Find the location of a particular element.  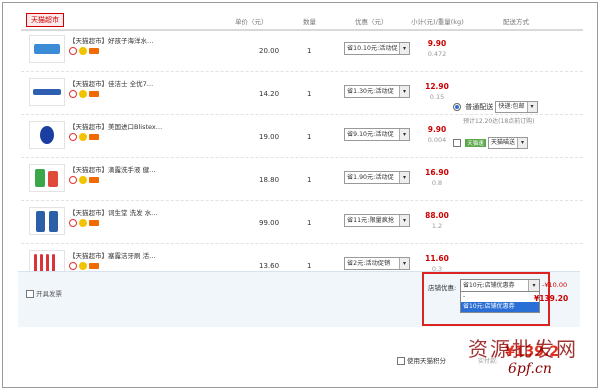

promo-select: 省10.10元:活动促 ▾ is located at coordinates (377, 48).